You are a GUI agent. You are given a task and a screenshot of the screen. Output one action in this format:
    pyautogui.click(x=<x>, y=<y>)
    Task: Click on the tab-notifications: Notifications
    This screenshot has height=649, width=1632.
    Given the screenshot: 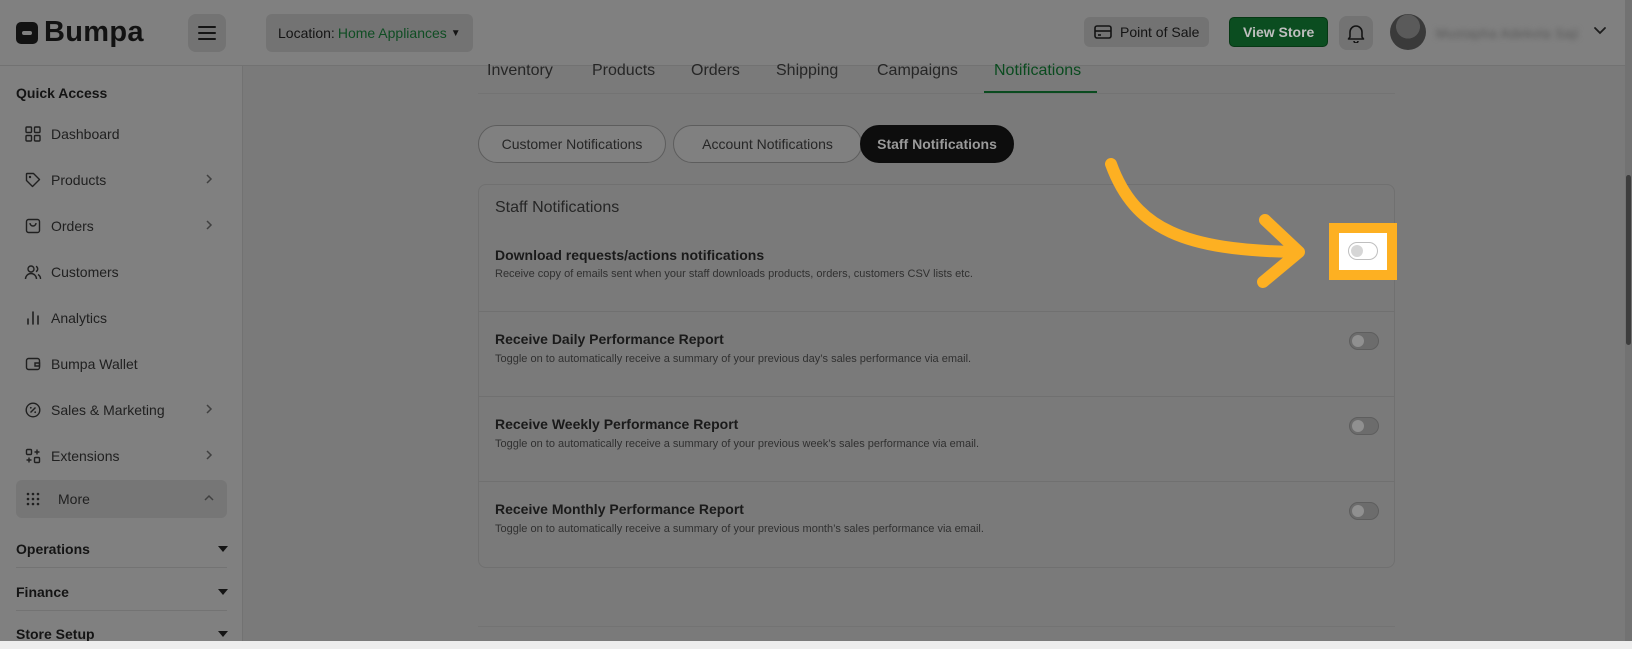 What is the action you would take?
    pyautogui.click(x=1037, y=71)
    